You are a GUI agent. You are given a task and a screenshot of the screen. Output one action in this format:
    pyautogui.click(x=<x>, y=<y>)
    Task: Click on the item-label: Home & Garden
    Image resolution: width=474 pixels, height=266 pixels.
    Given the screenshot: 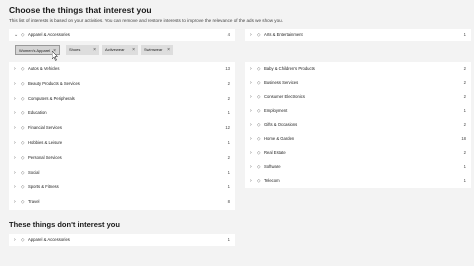 What is the action you would take?
    pyautogui.click(x=279, y=138)
    